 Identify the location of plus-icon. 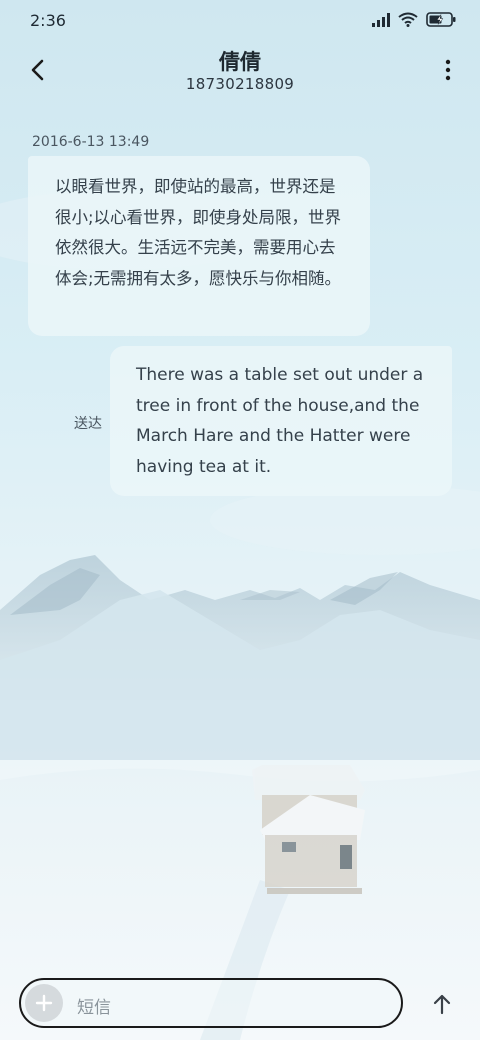
(44, 1003).